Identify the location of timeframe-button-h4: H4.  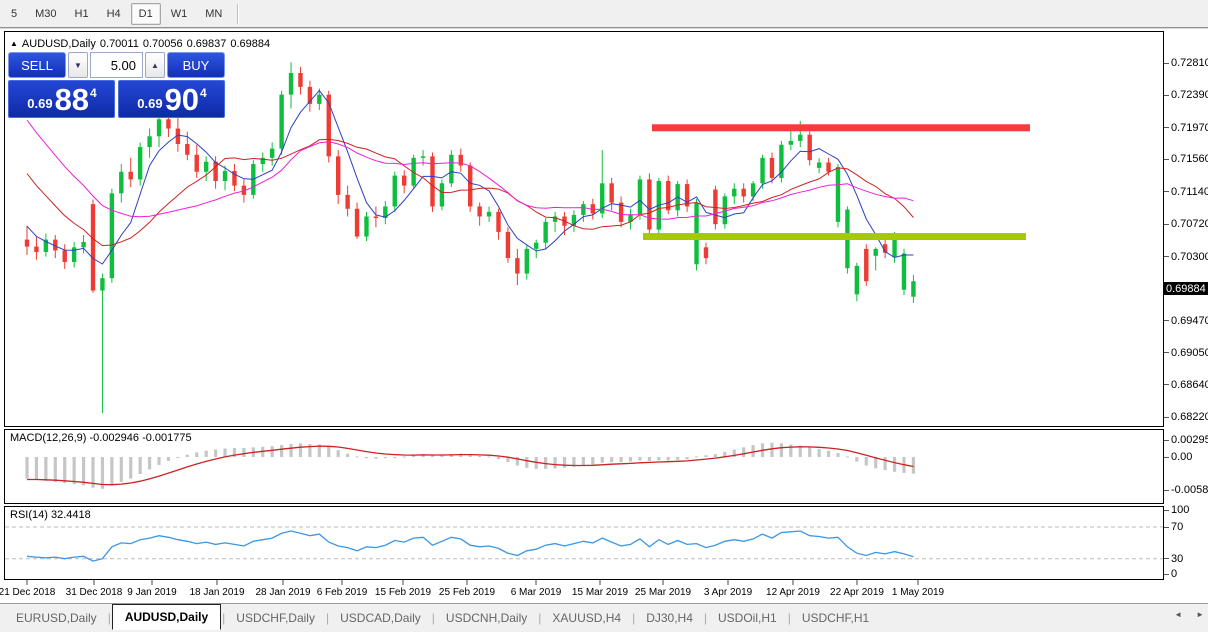
(114, 14).